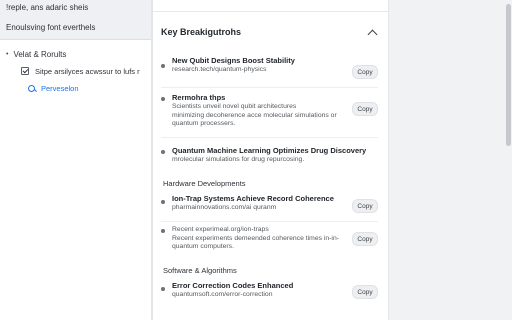 The height and width of the screenshot is (320, 512). What do you see at coordinates (275, 230) in the screenshot?
I see `item-source-link: Recent experimeal.org/ion-traps` at bounding box center [275, 230].